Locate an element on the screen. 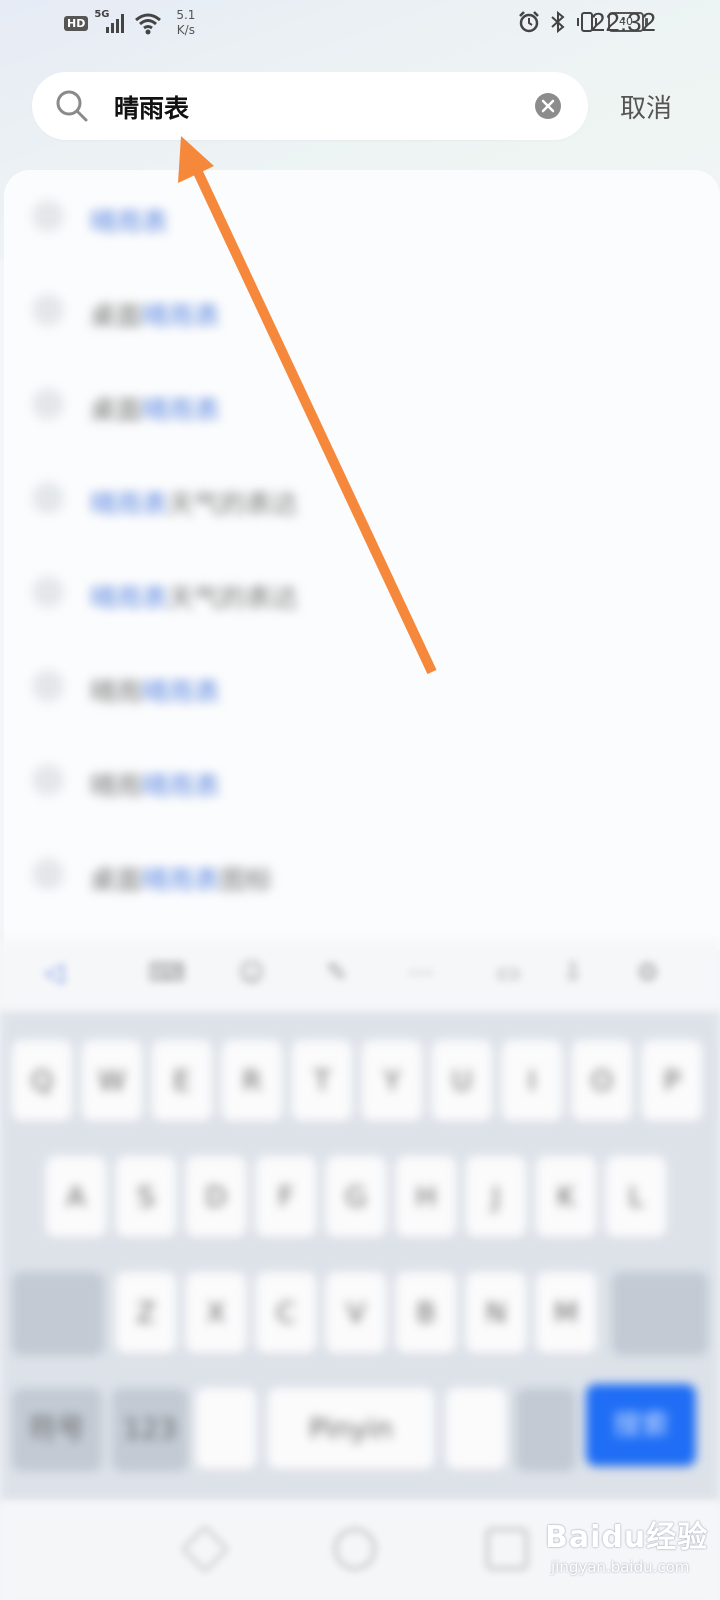 This screenshot has height=1600, width=720. language-key is located at coordinates (546, 1429).